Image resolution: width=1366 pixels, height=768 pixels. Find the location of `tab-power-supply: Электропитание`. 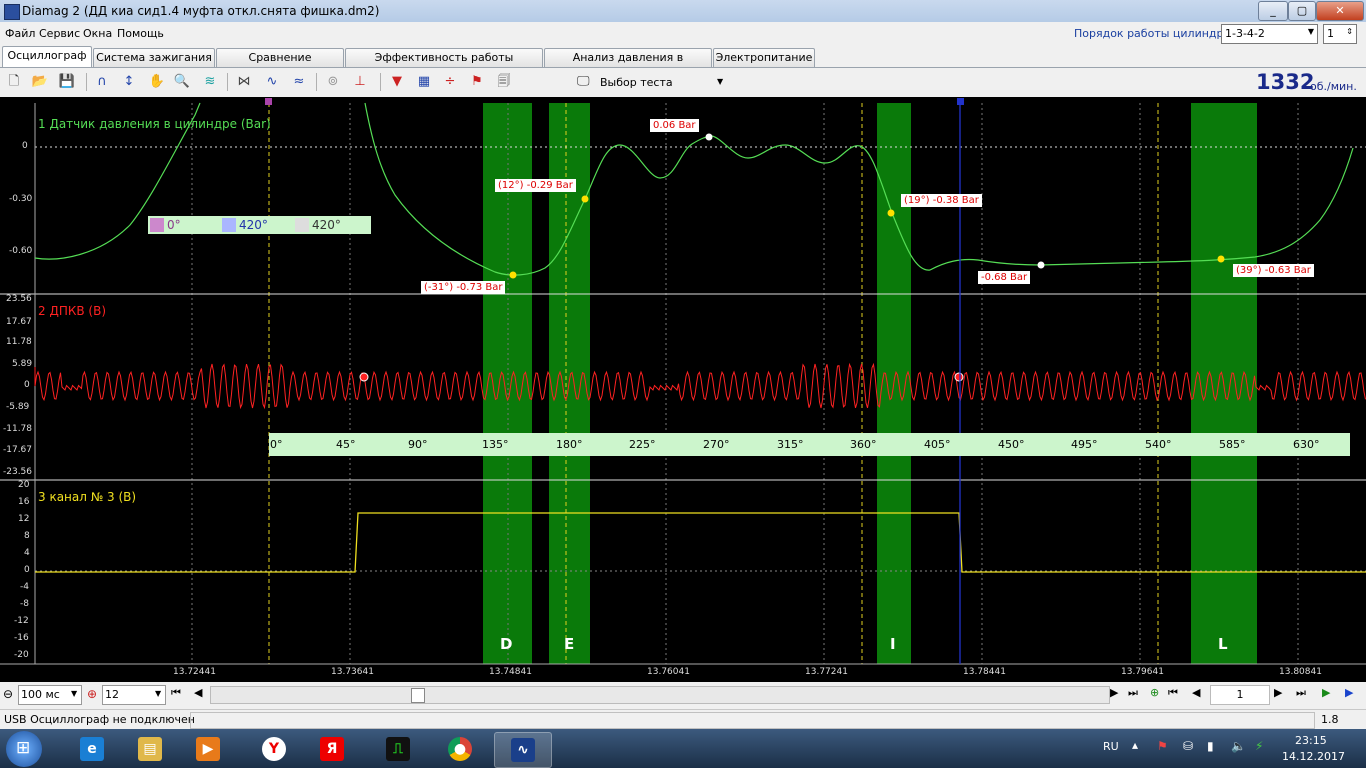

tab-power-supply: Электропитание is located at coordinates (764, 57).